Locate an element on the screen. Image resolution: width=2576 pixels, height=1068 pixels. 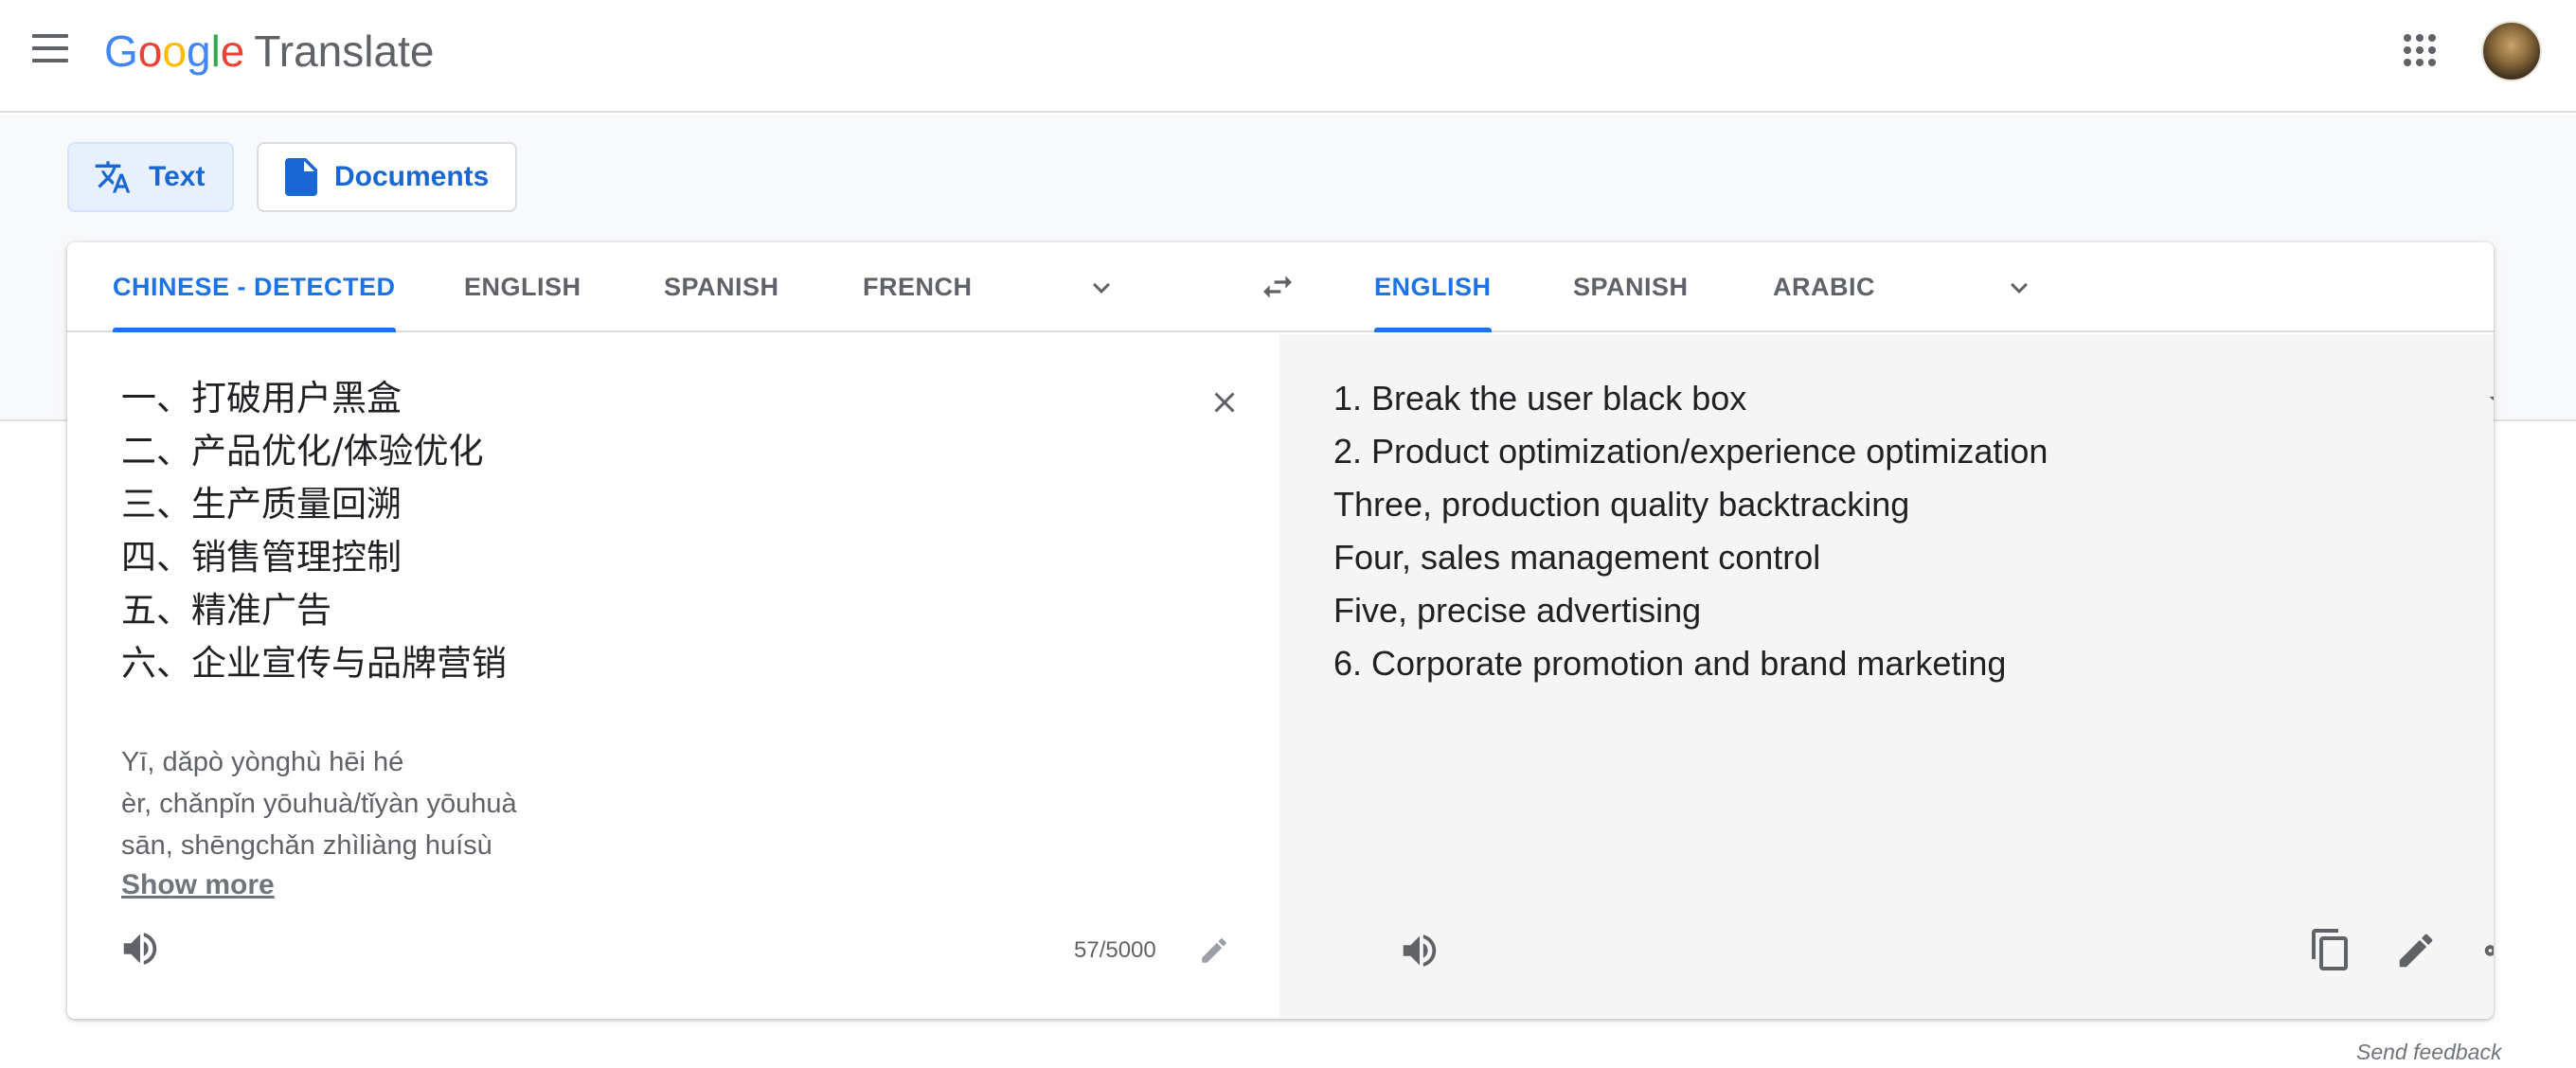
transliteration-line: Yī, dǎpò yònghù hēi hé is located at coordinates (262, 762).